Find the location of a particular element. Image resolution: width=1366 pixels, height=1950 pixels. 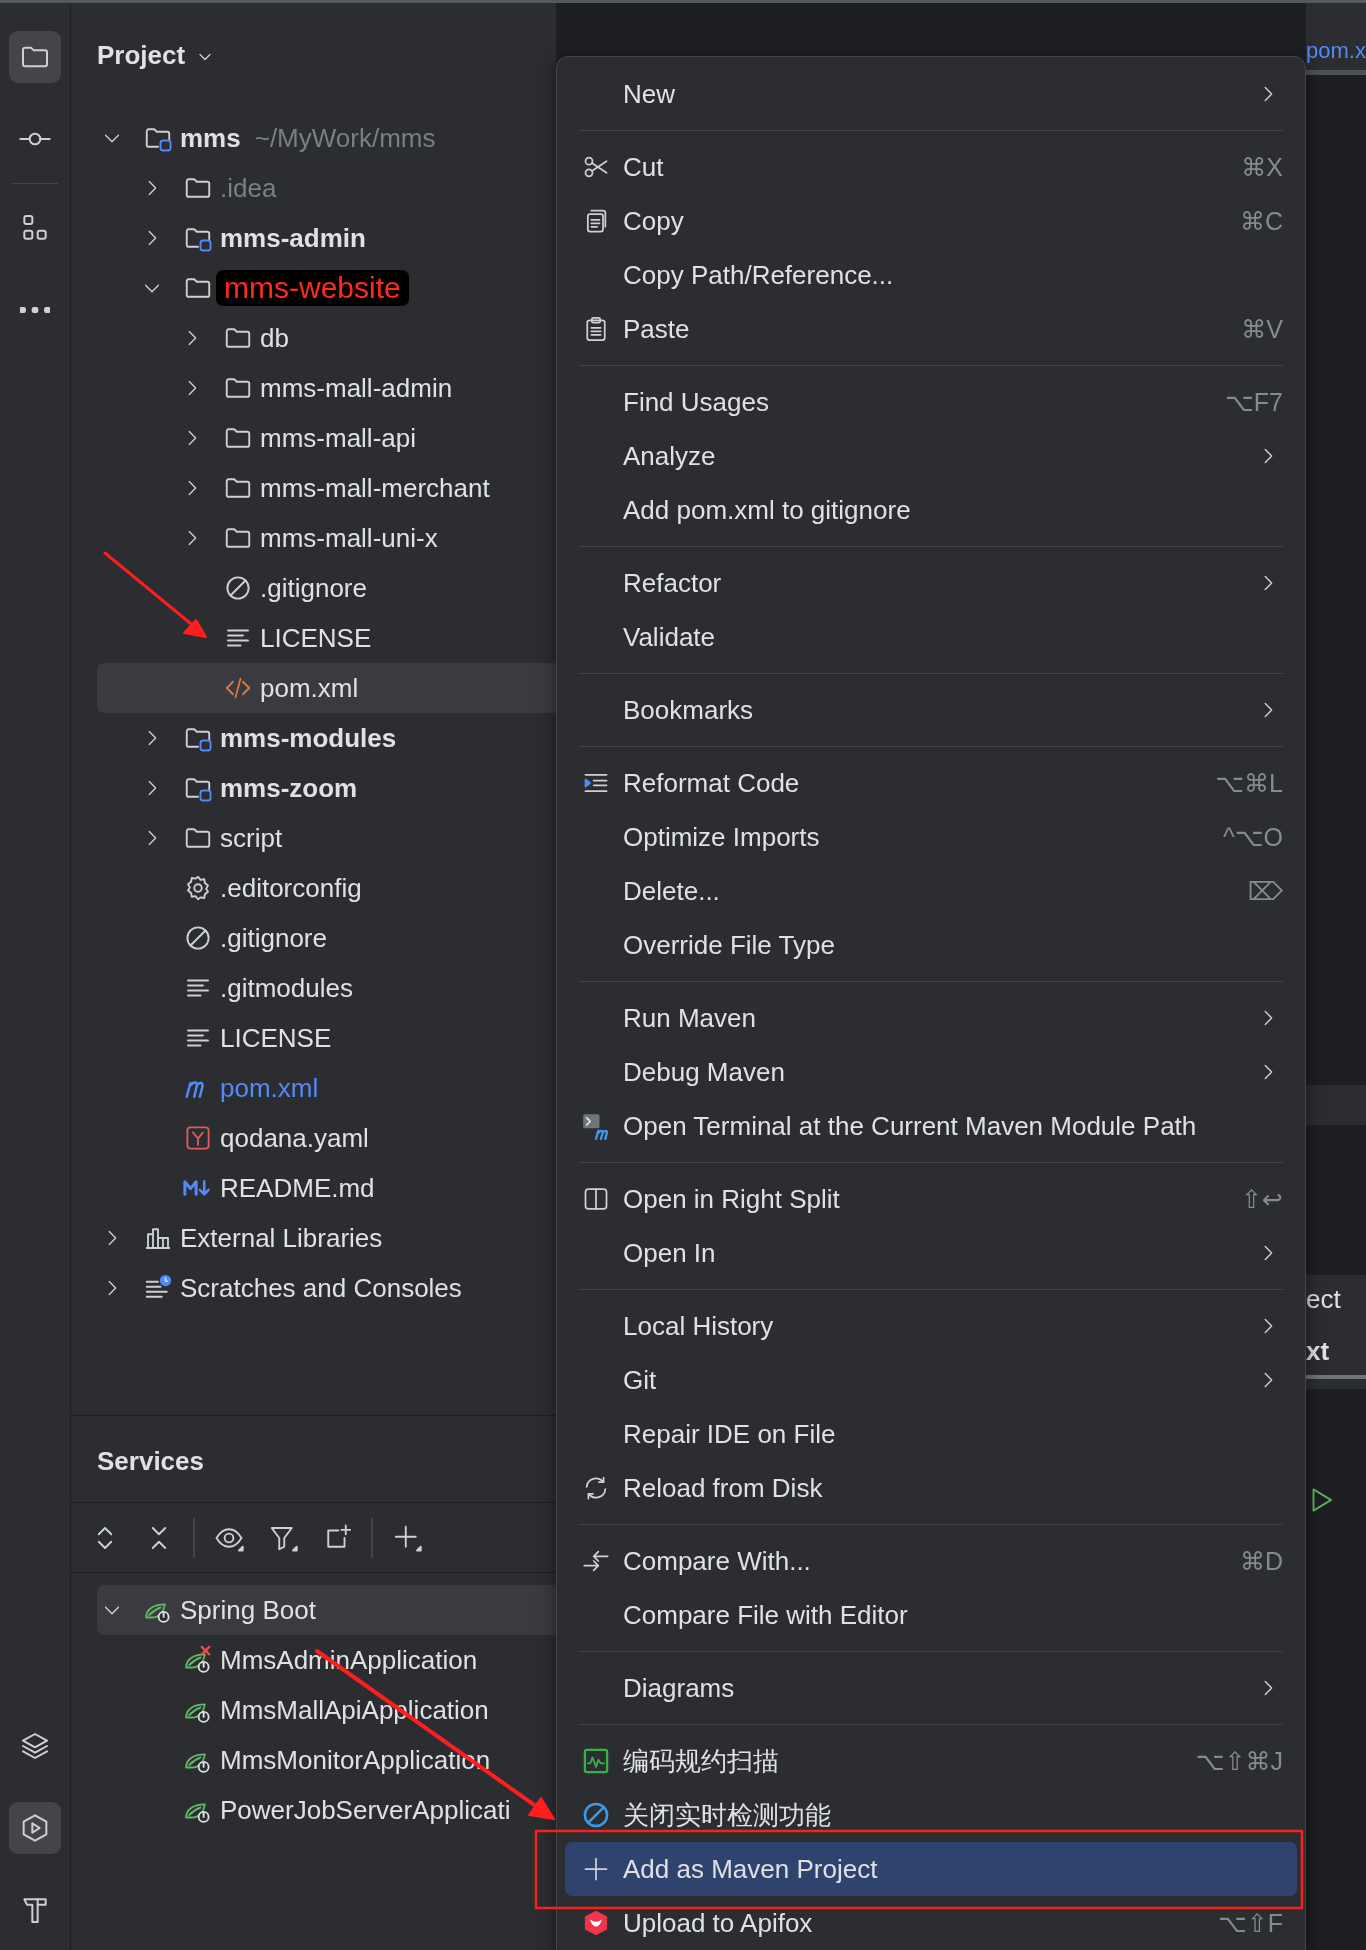

tree-row: db is located at coordinates (326, 338).